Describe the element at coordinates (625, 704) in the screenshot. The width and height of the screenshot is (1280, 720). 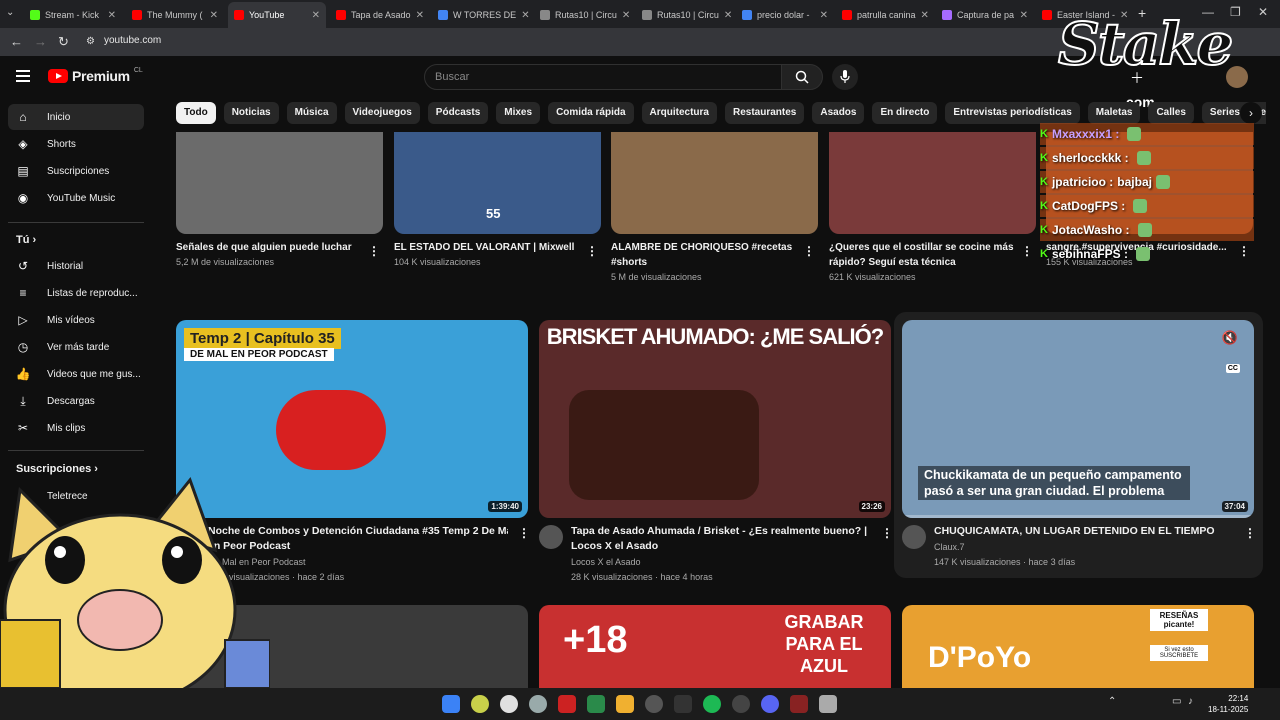
I see `folder-icon` at that location.